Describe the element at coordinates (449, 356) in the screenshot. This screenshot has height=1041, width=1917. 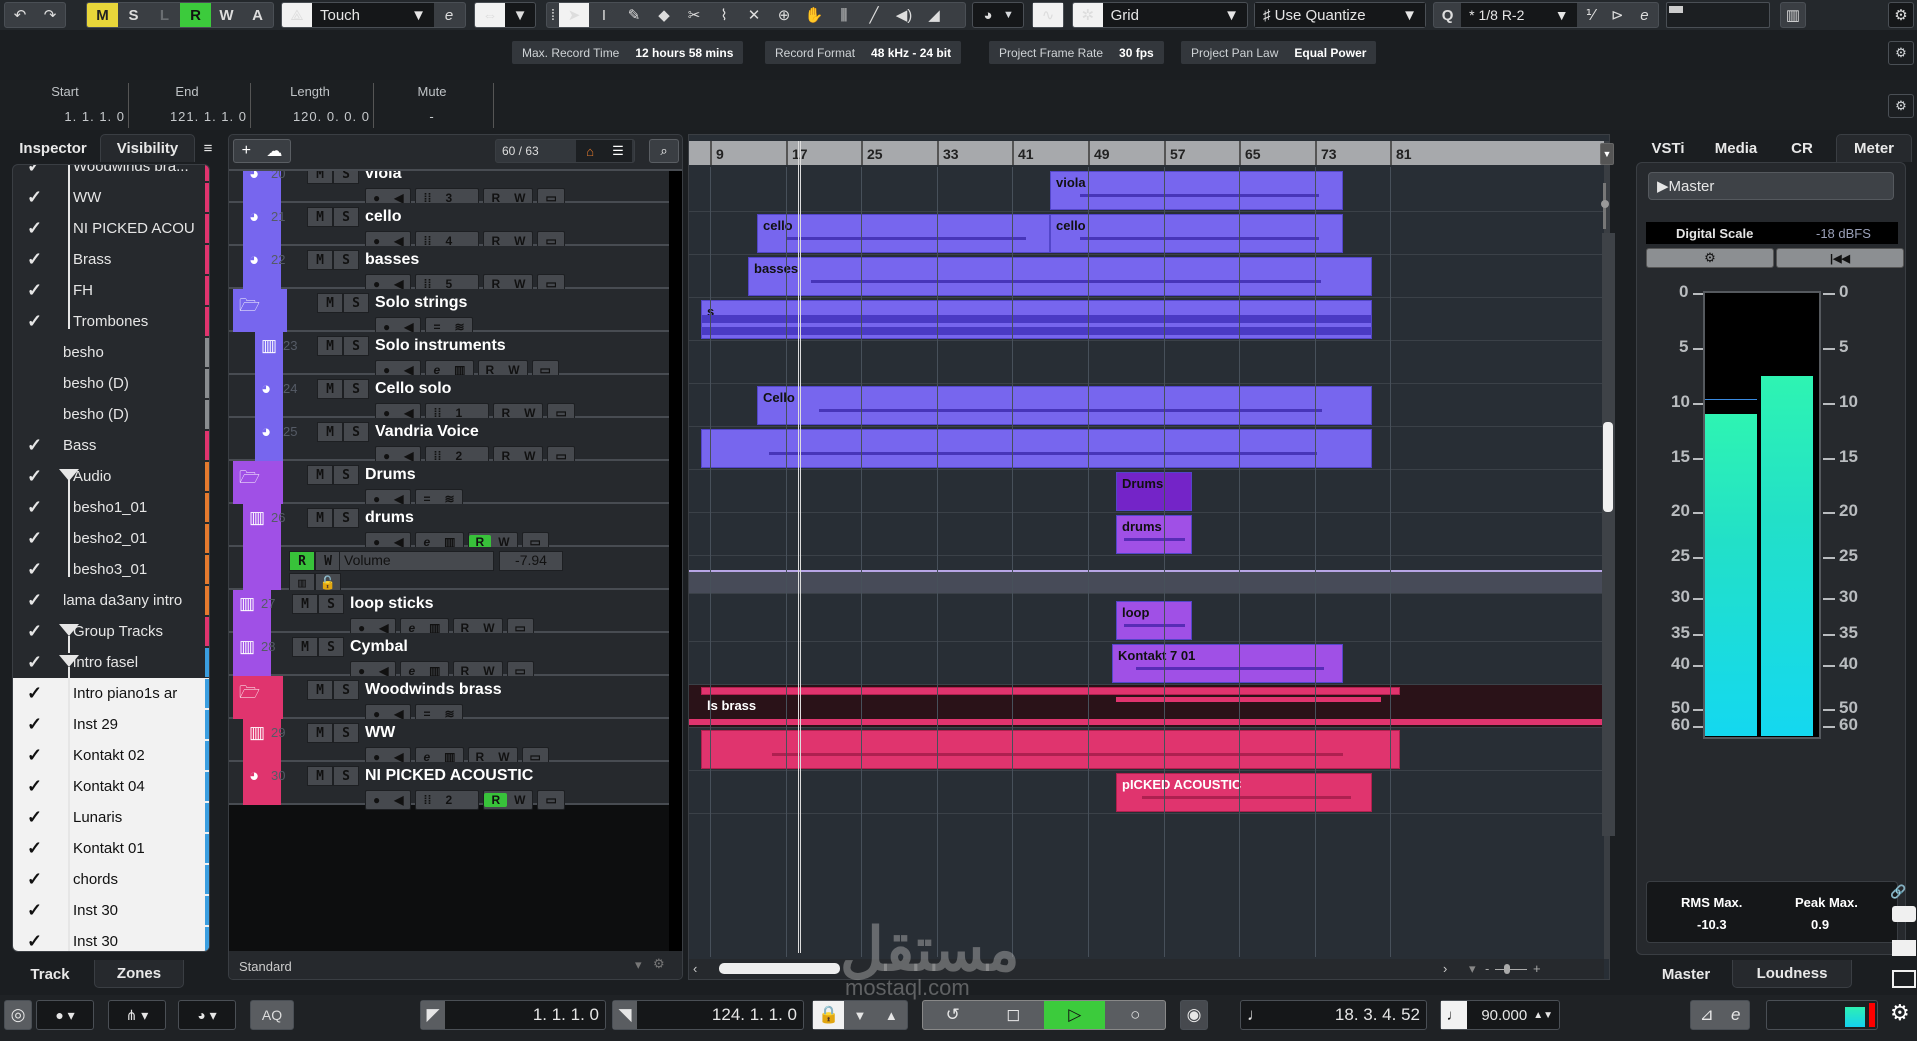
I see `track-row: ▥ 23 M S Solo instruments ● ◀ e ▥ R W ▭` at that location.